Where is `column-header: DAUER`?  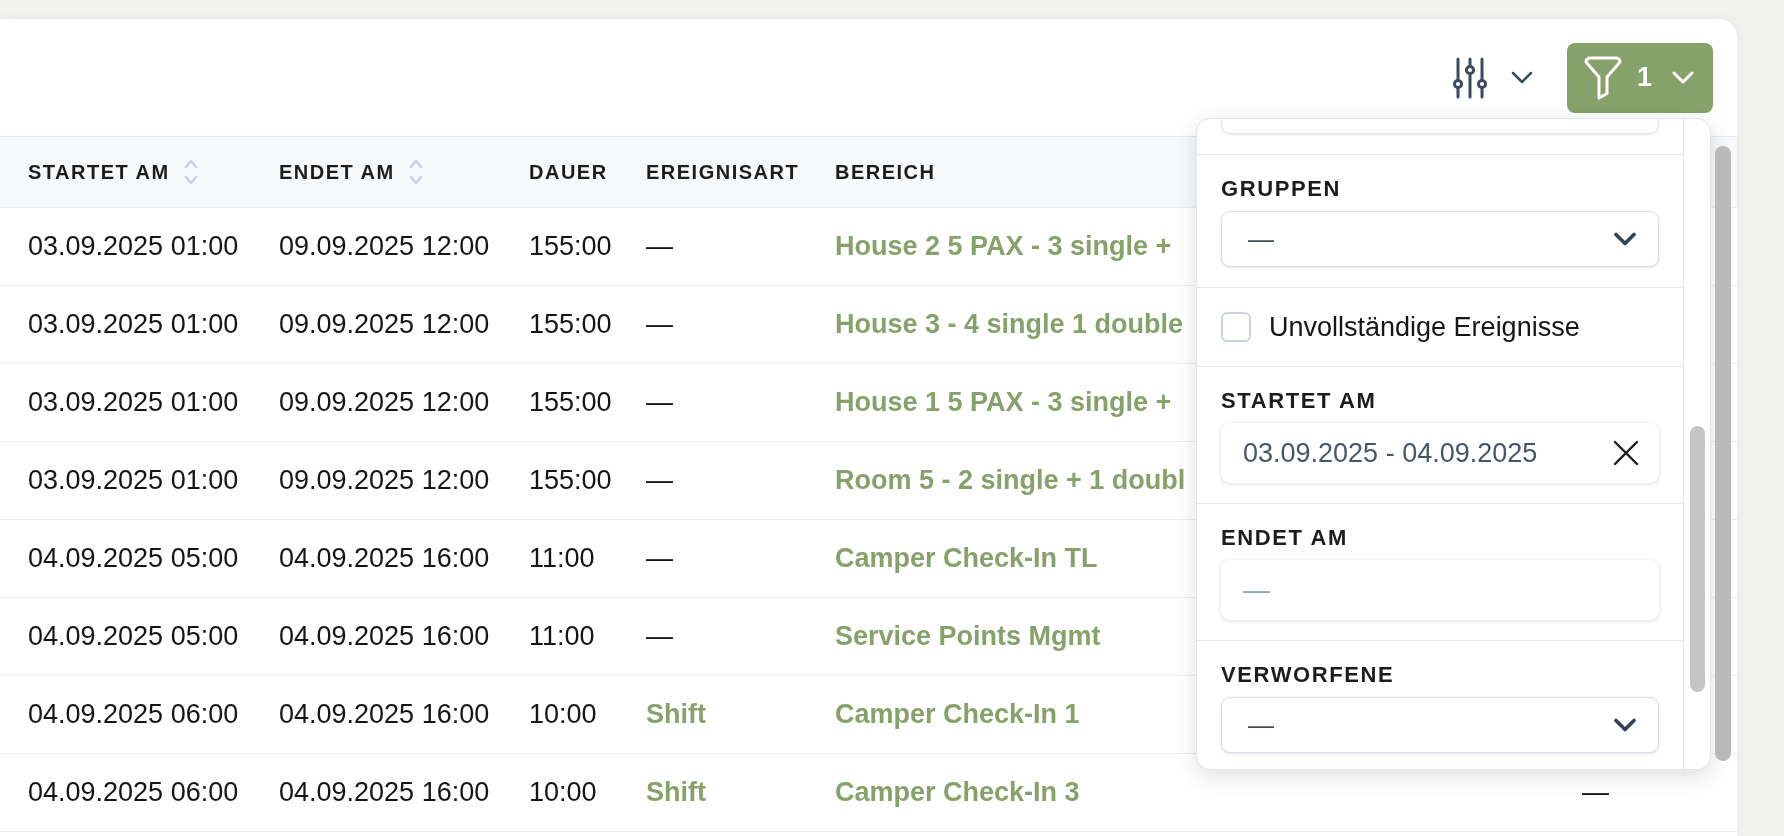 column-header: DAUER is located at coordinates (568, 172).